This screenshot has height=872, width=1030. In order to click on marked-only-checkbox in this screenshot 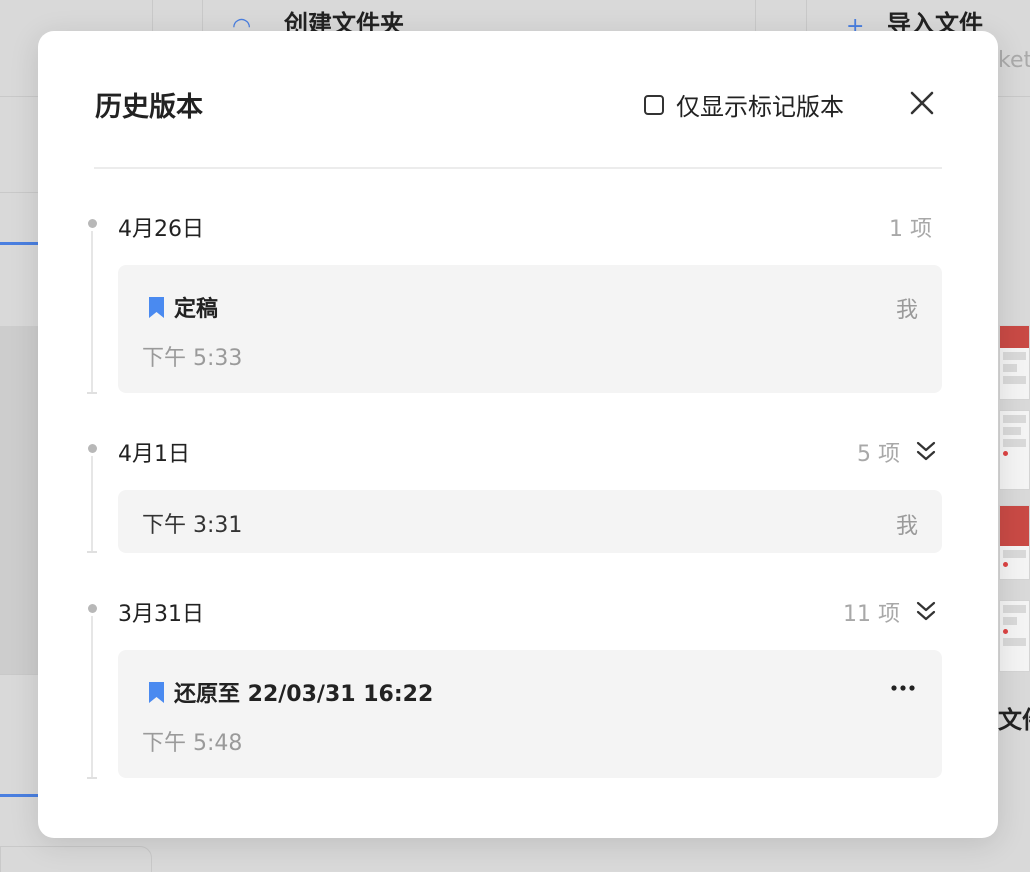, I will do `click(654, 104)`.